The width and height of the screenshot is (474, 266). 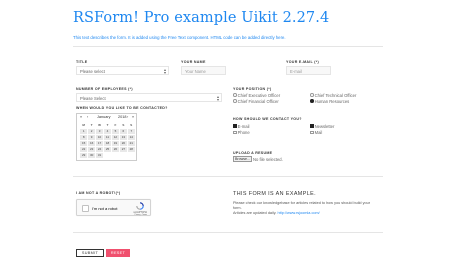 I want to click on page-title: RSForm! Pro example Uikit 2.27.4, so click(x=201, y=18).